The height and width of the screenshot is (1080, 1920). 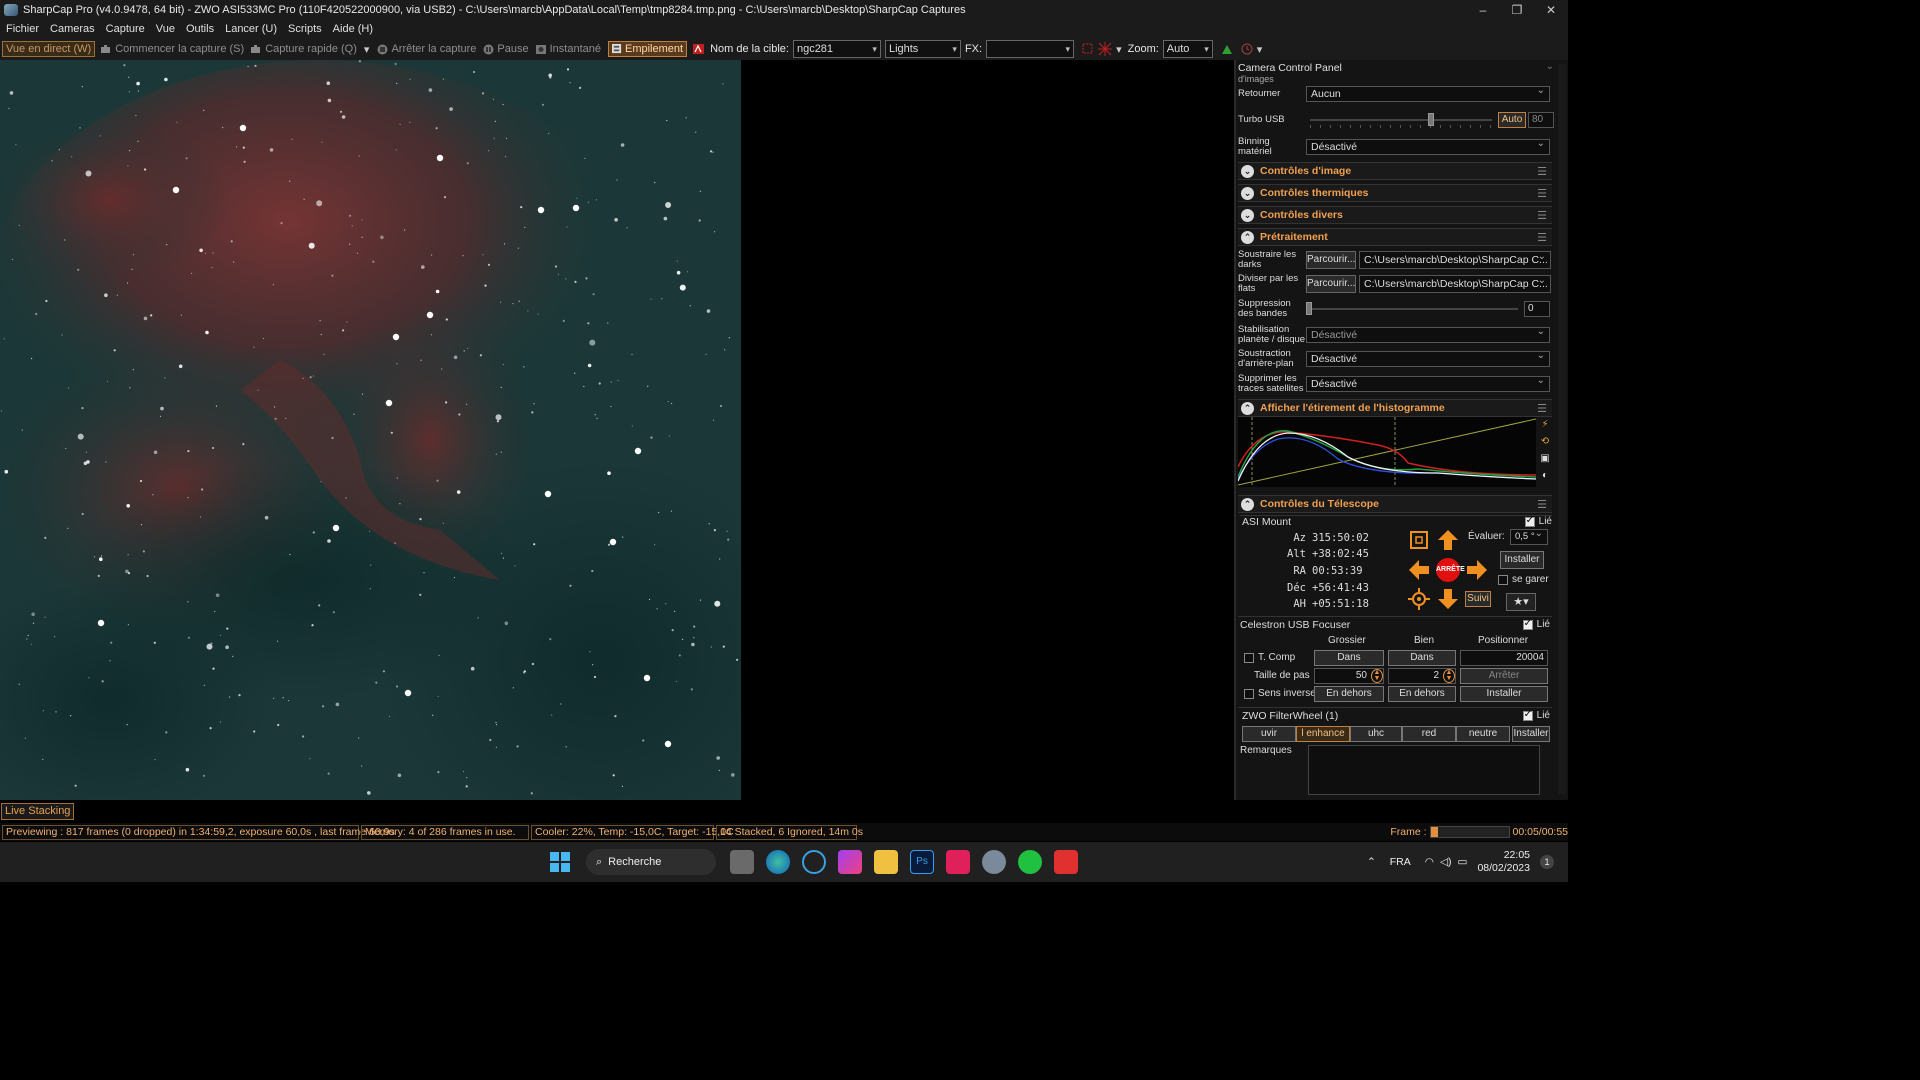 I want to click on histogram-icon, so click(x=1227, y=49).